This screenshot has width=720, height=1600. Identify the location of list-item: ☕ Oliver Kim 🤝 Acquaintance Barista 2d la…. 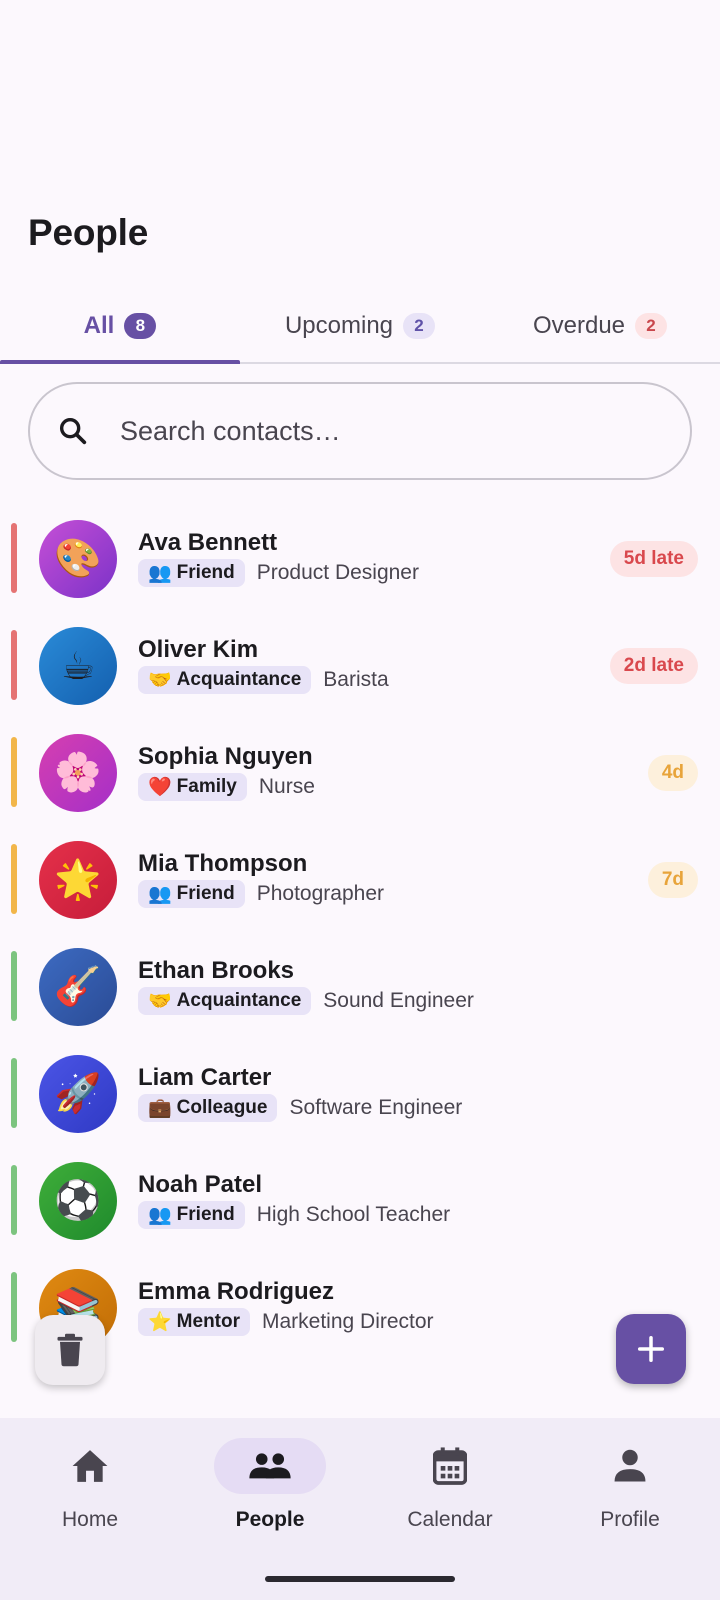
(360, 665).